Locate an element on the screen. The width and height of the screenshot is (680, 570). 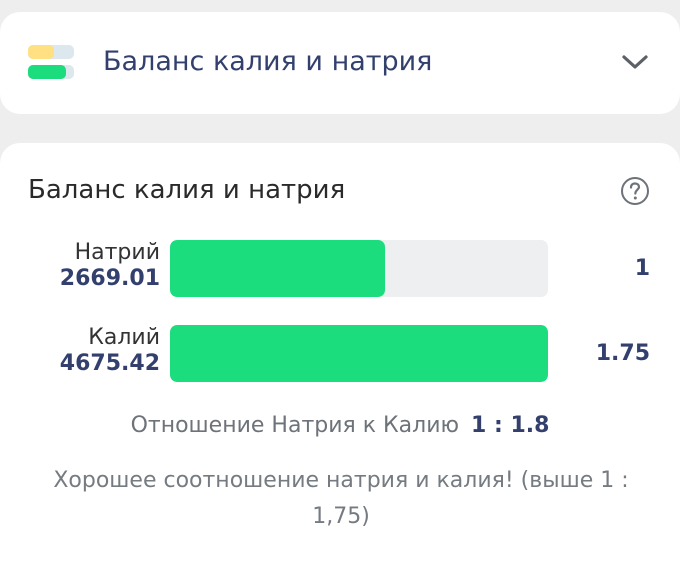
potassium-ratio: 1.75 is located at coordinates (622, 353).